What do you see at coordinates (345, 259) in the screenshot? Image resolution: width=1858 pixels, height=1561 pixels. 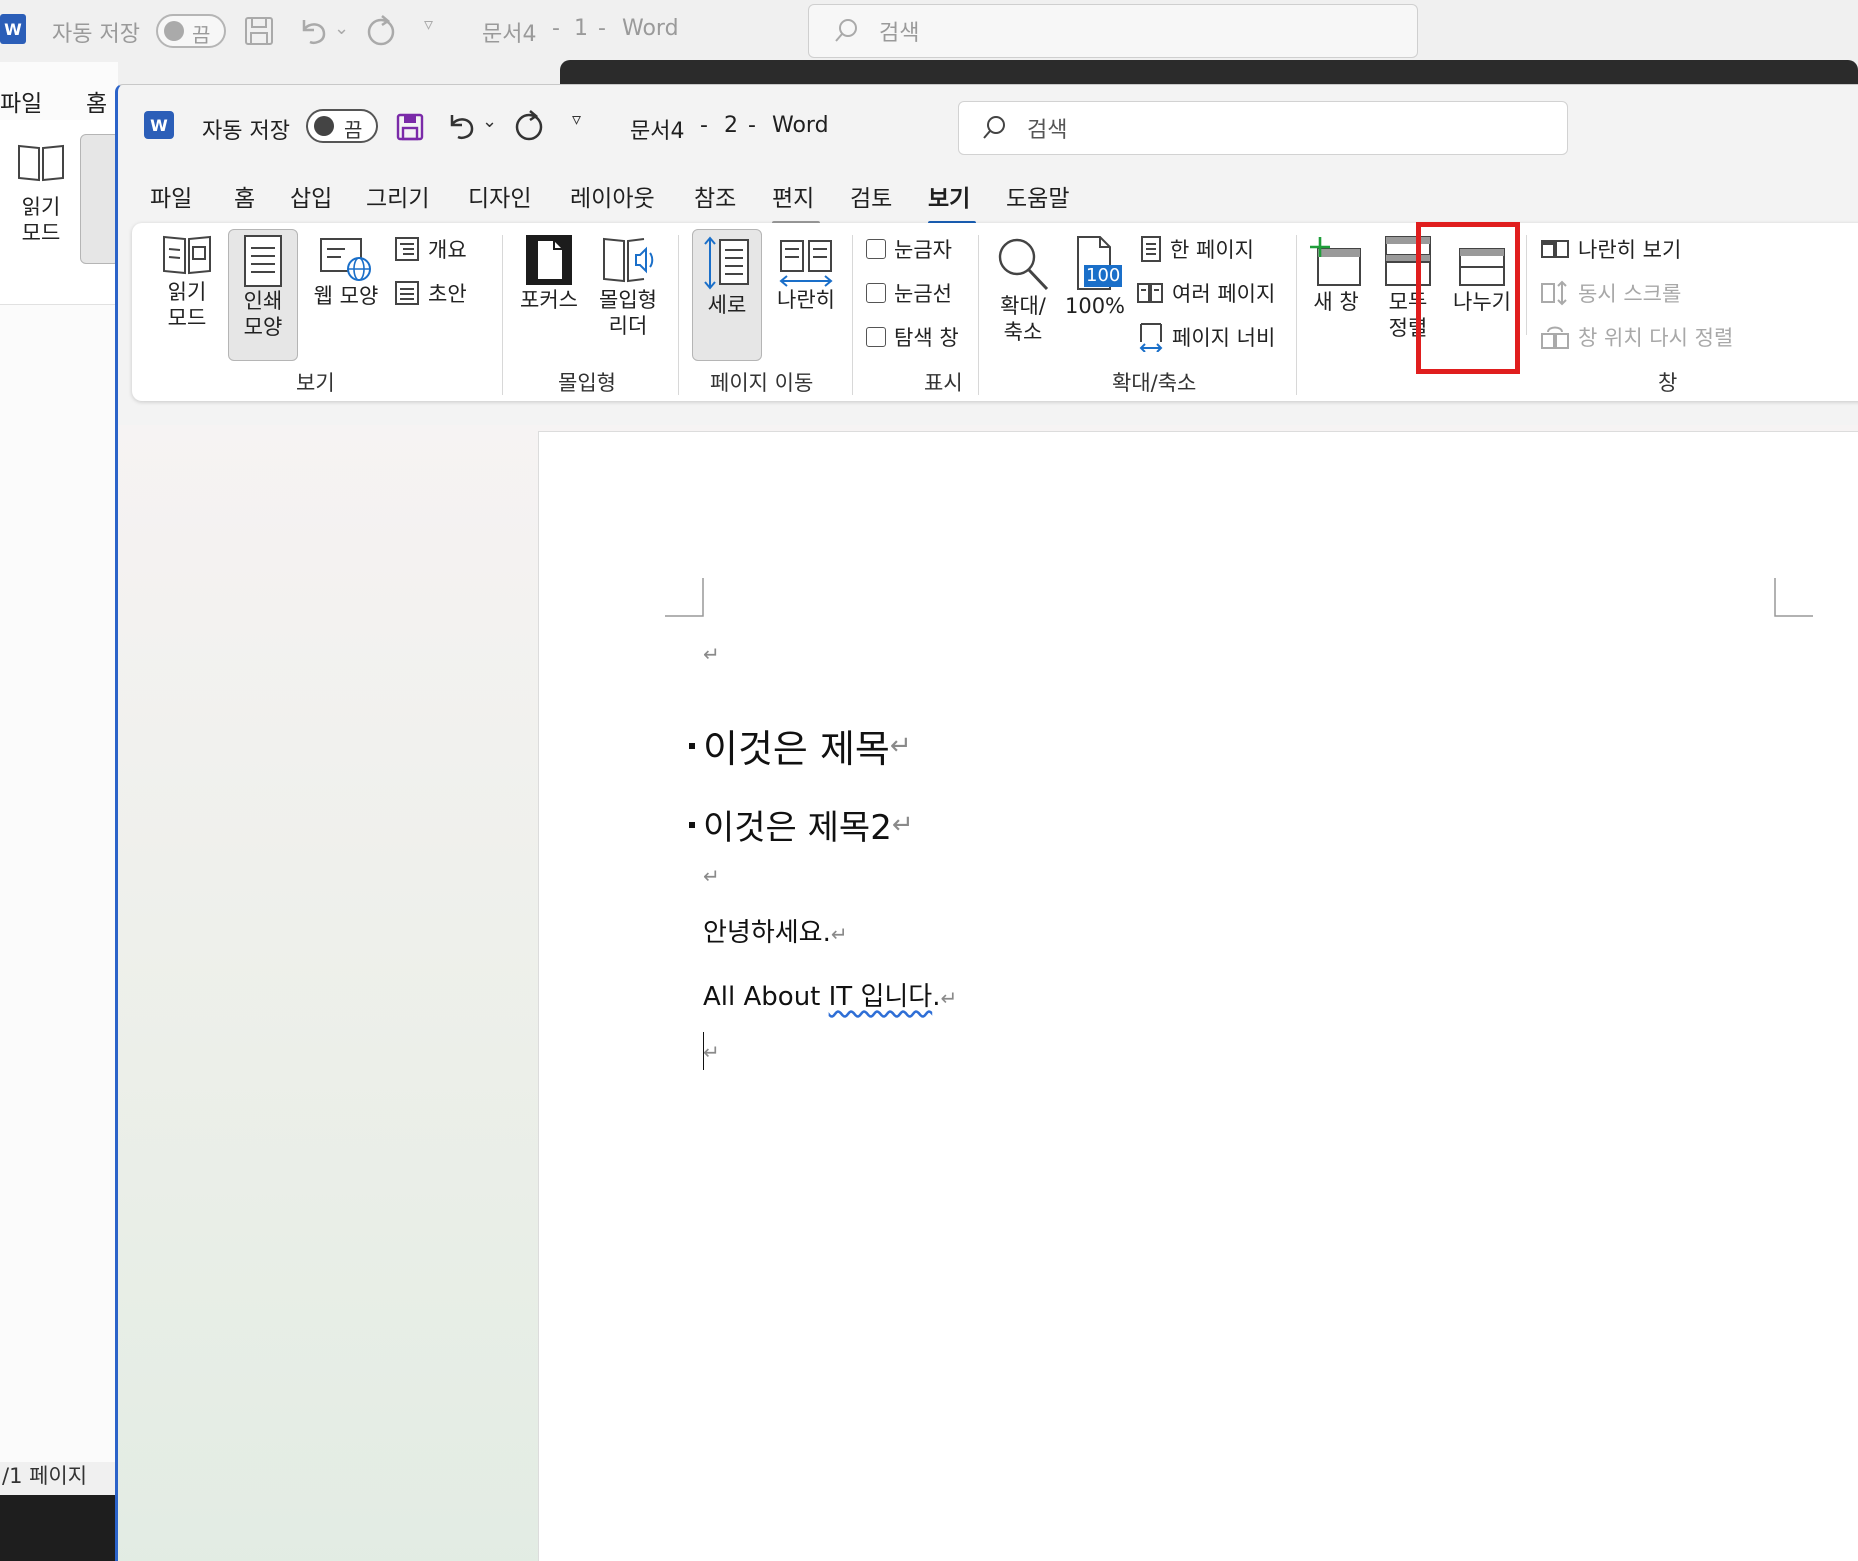 I see `web-icon` at bounding box center [345, 259].